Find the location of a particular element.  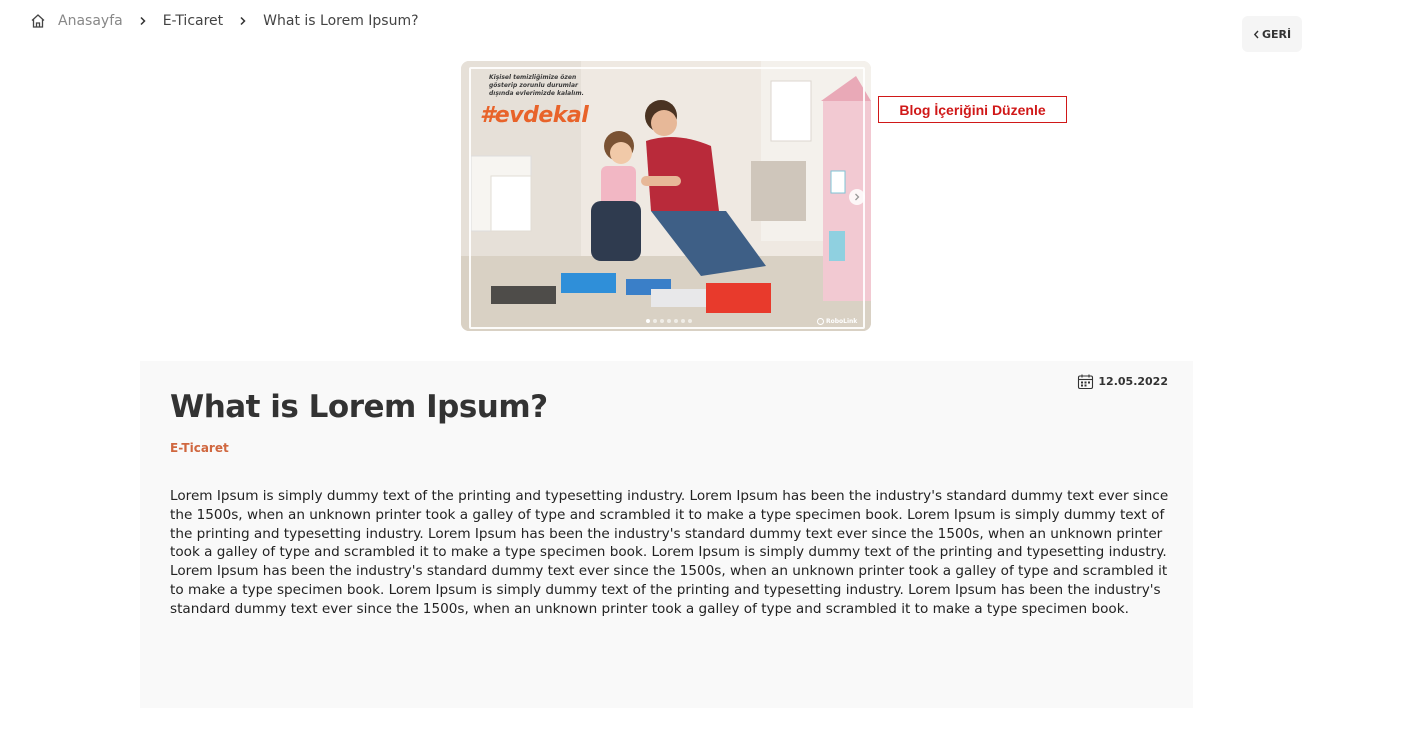

next-slide-button is located at coordinates (857, 197).